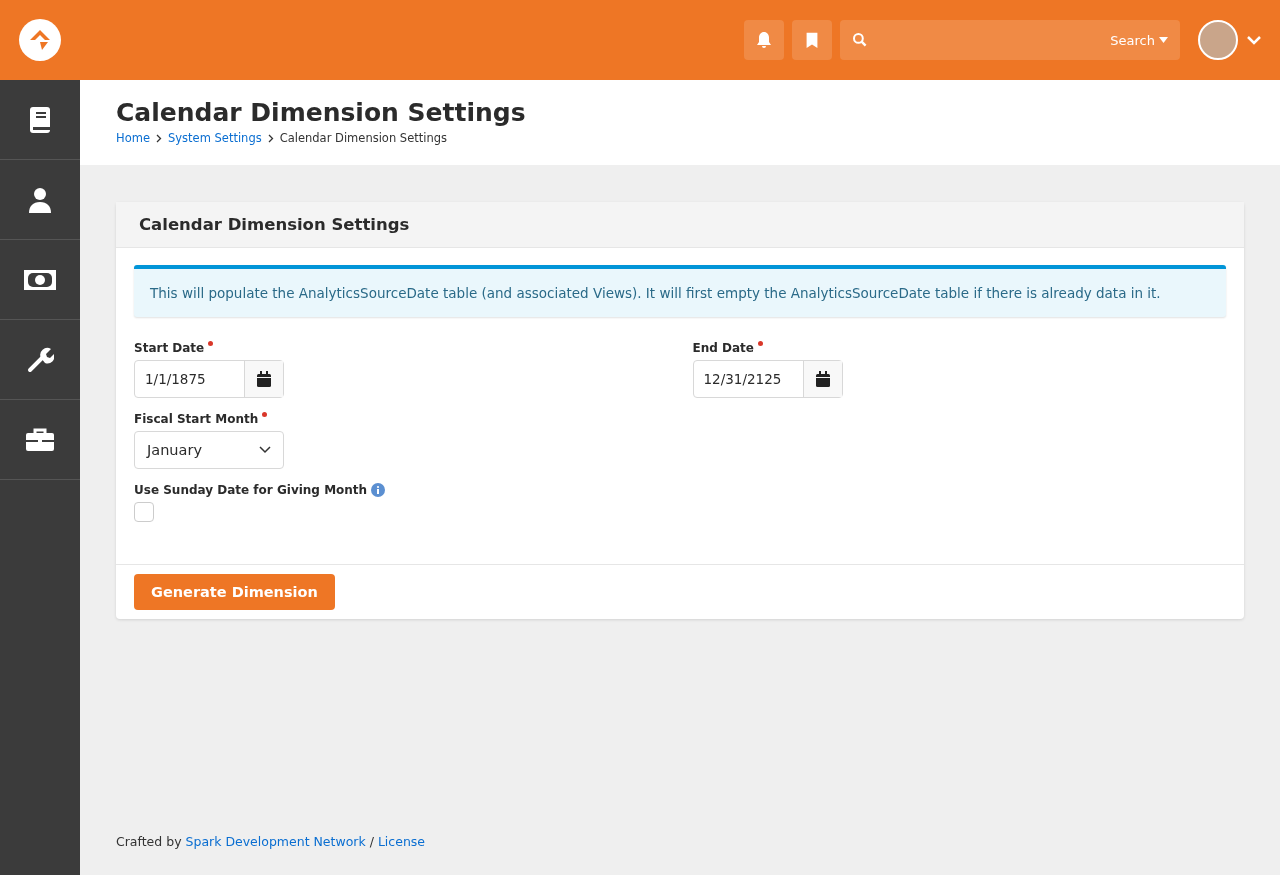 The image size is (1280, 875). What do you see at coordinates (1218, 40) in the screenshot?
I see `avatar` at bounding box center [1218, 40].